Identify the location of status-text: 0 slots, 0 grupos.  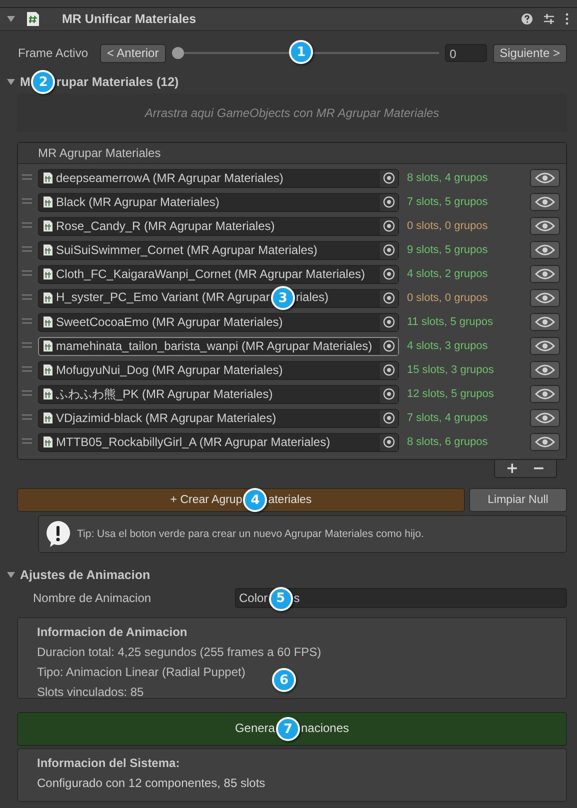
(448, 298).